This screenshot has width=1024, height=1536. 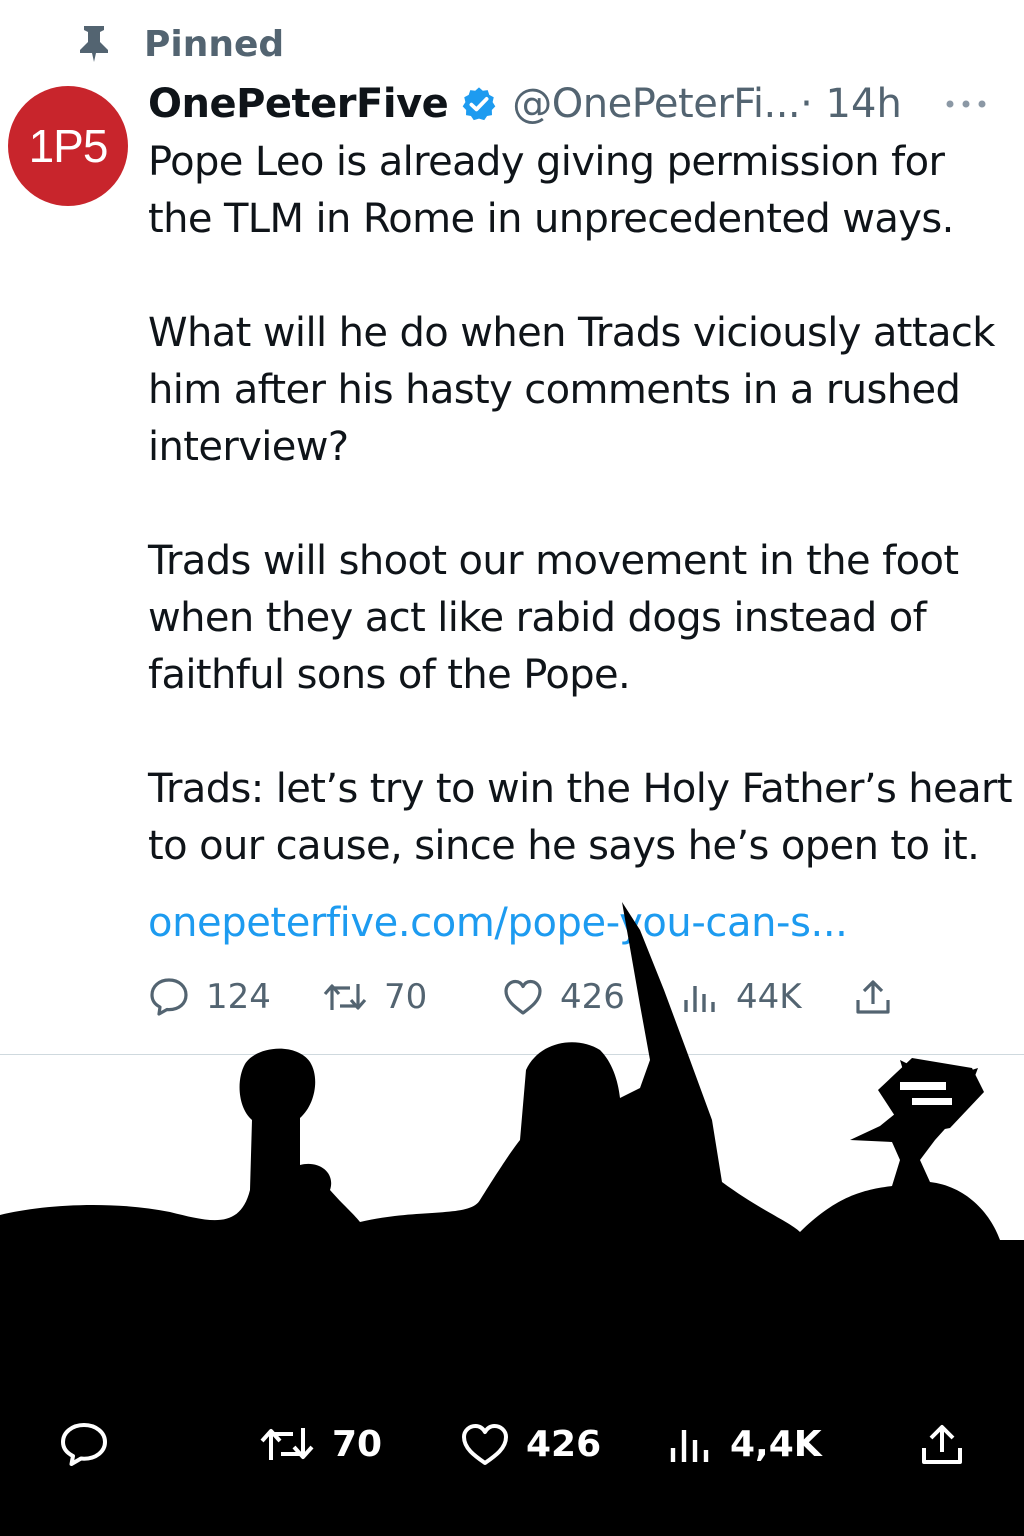 What do you see at coordinates (357, 1444) in the screenshot?
I see `bottom-retweet-count: 70` at bounding box center [357, 1444].